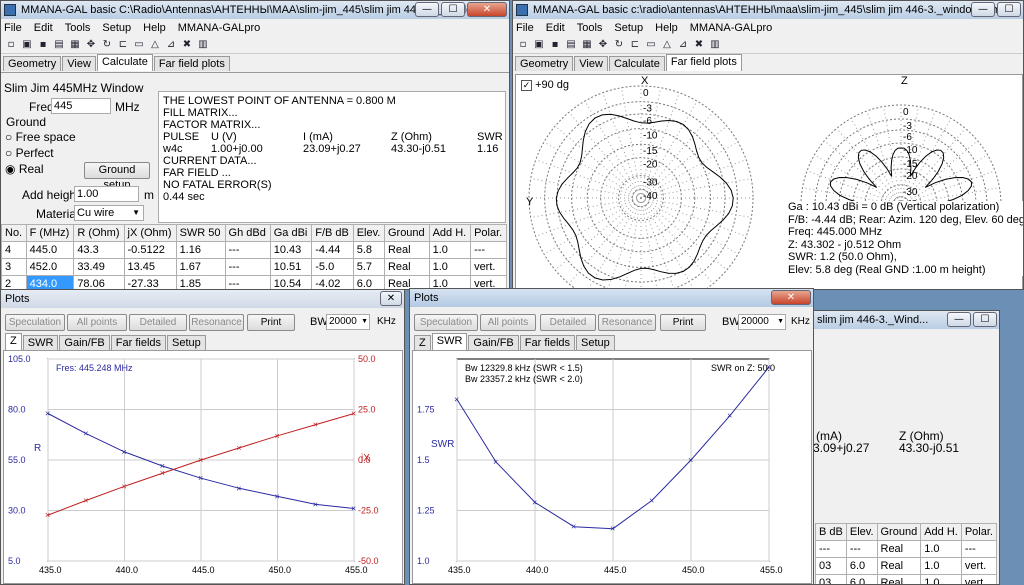  I want to click on column-header: Gh dBd, so click(247, 233).